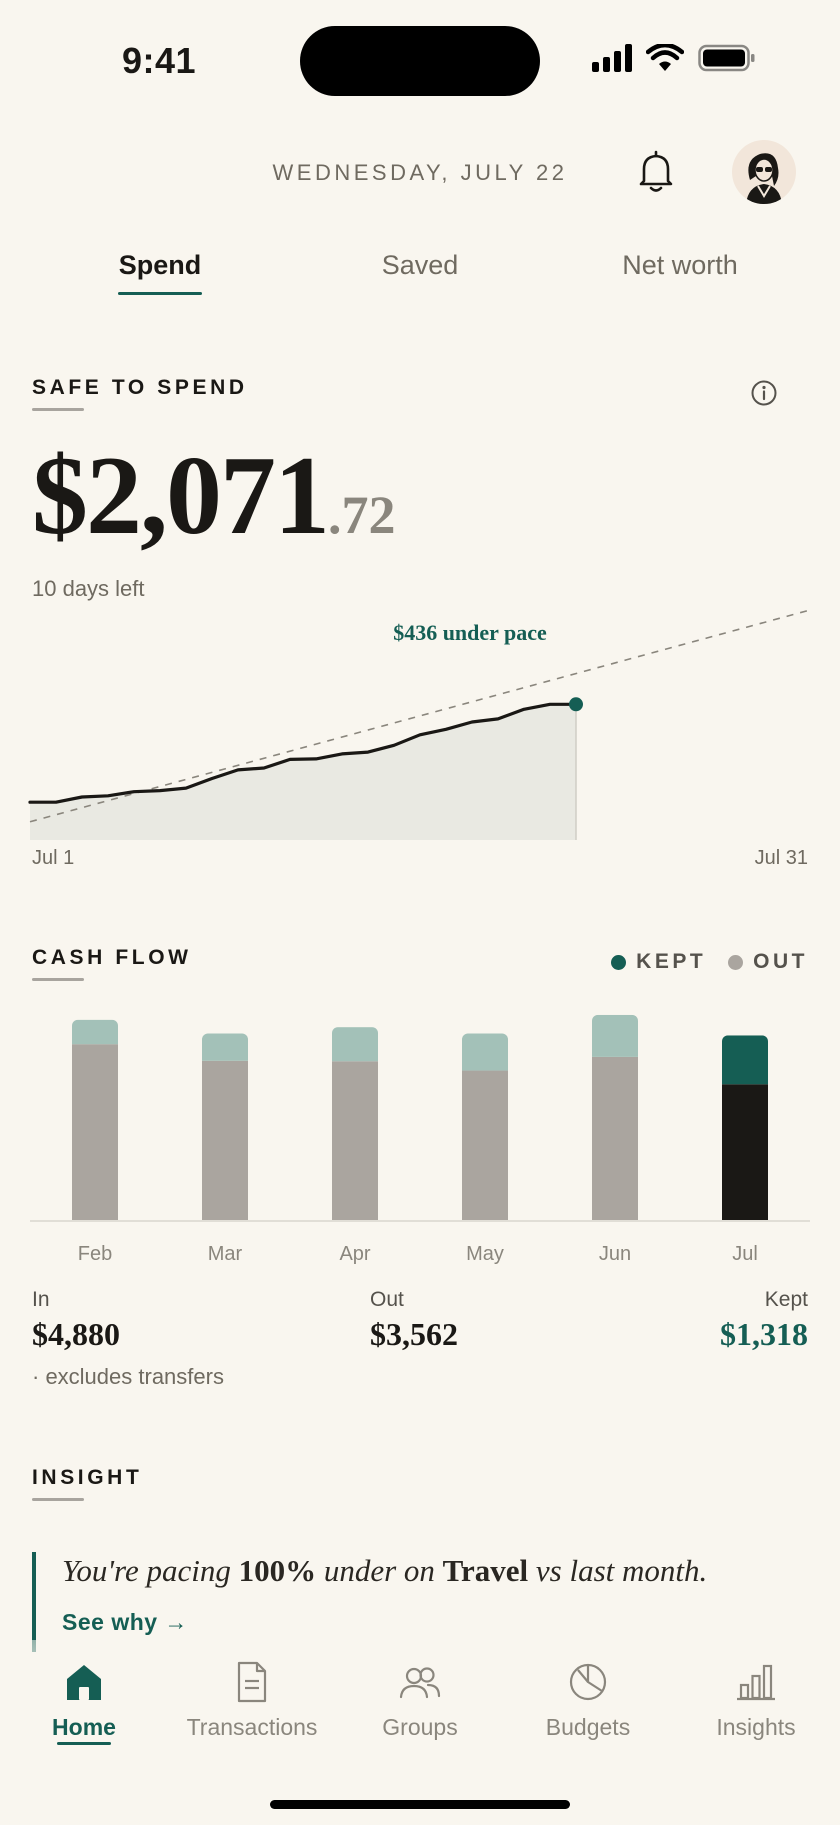  Describe the element at coordinates (485, 1145) in the screenshot. I see `bar-out-may` at that location.